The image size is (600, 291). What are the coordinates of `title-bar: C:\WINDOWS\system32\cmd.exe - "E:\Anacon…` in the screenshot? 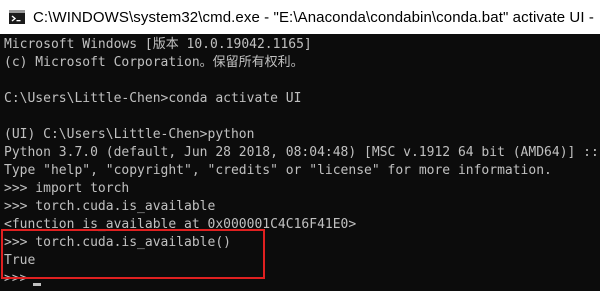 It's located at (300, 17).